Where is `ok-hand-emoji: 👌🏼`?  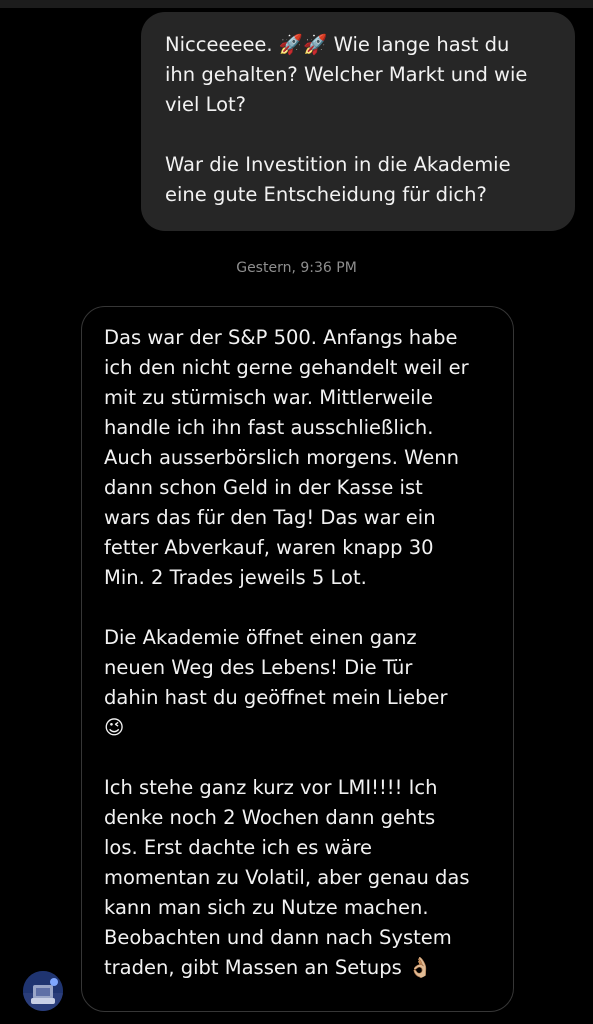
ok-hand-emoji: 👌🏼 is located at coordinates (420, 967).